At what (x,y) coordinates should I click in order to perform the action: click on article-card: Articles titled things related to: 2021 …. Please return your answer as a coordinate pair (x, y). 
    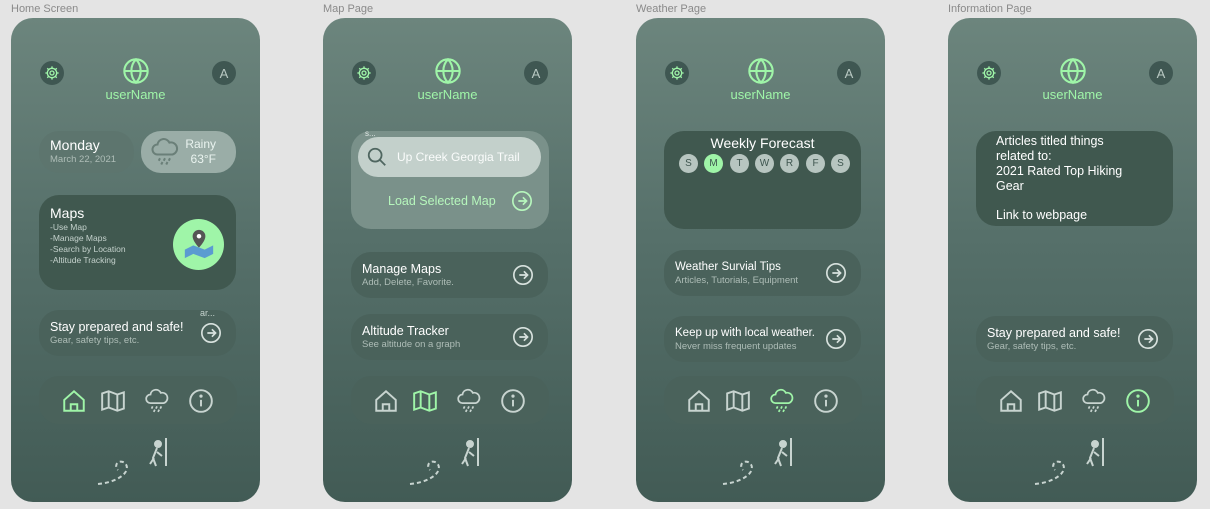
    Looking at the image, I should click on (1074, 178).